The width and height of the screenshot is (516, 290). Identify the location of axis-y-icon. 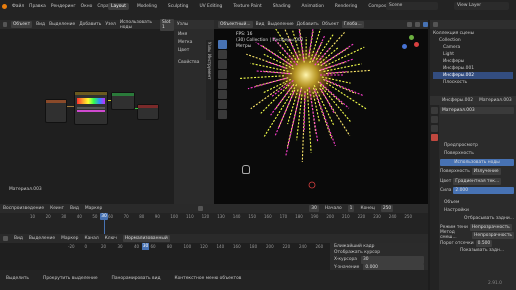
(411, 37).